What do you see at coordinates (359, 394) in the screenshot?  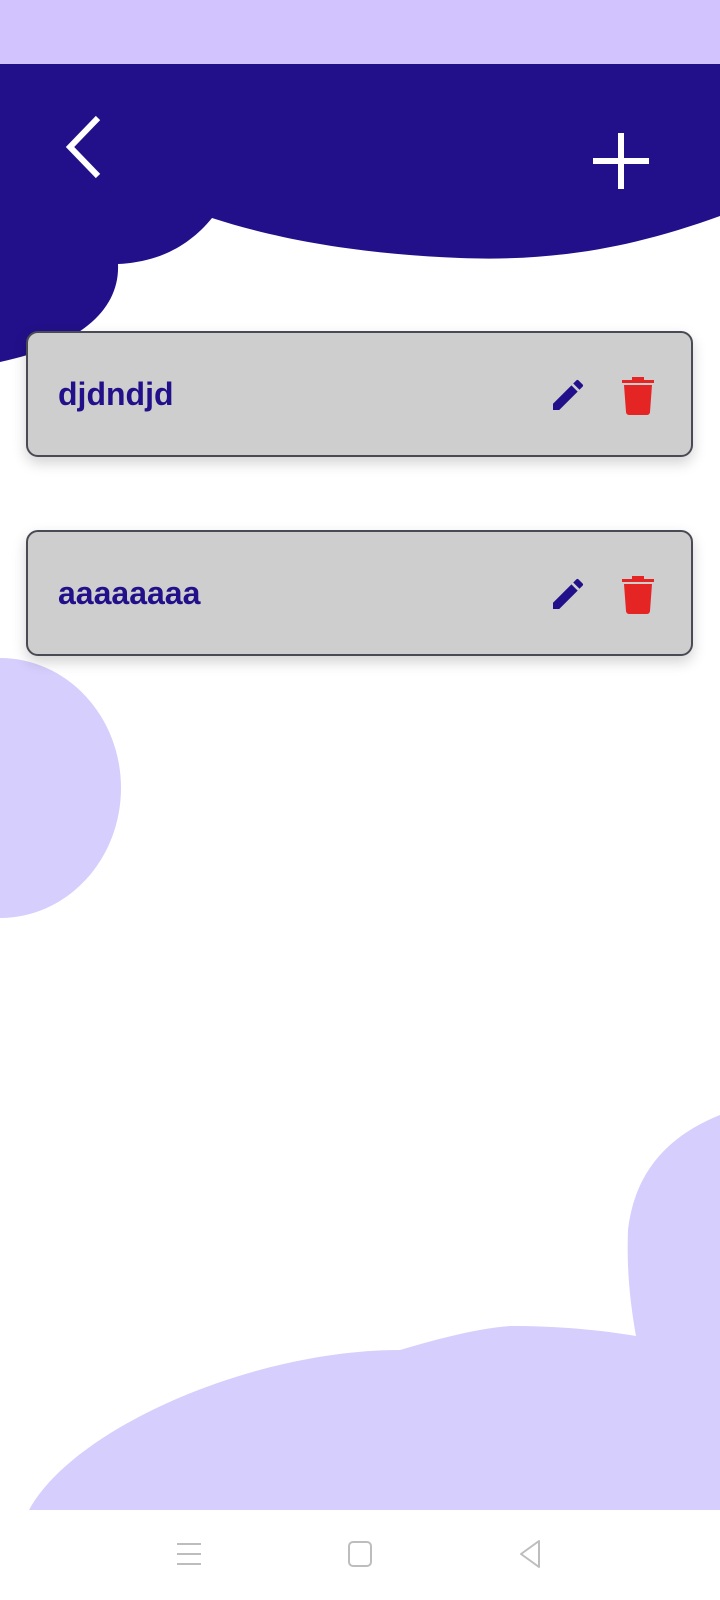 I see `list-item: djdndjd` at bounding box center [359, 394].